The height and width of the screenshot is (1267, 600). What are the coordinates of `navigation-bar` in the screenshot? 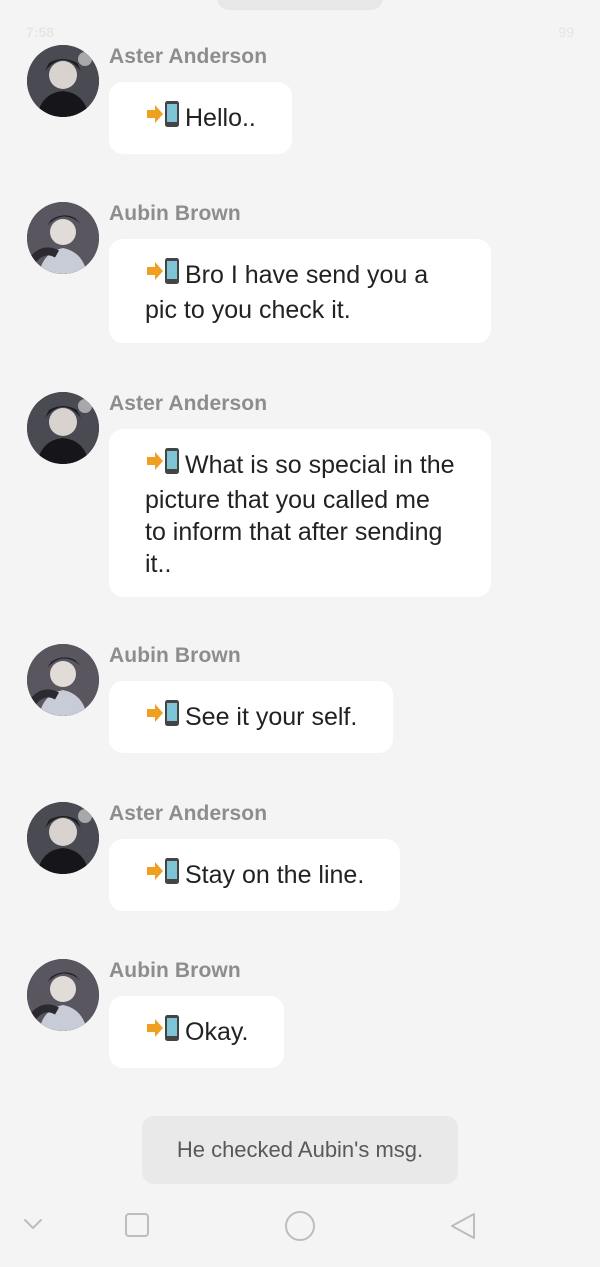 It's located at (300, 1232).